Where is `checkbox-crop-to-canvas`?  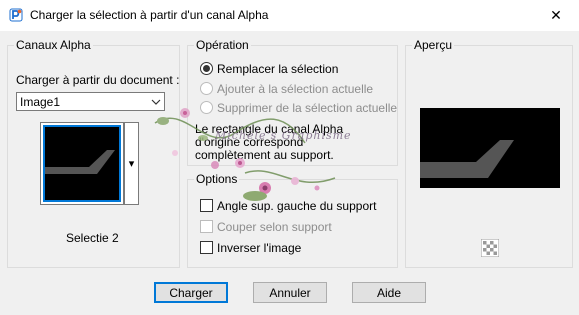 checkbox-crop-to-canvas is located at coordinates (206, 226).